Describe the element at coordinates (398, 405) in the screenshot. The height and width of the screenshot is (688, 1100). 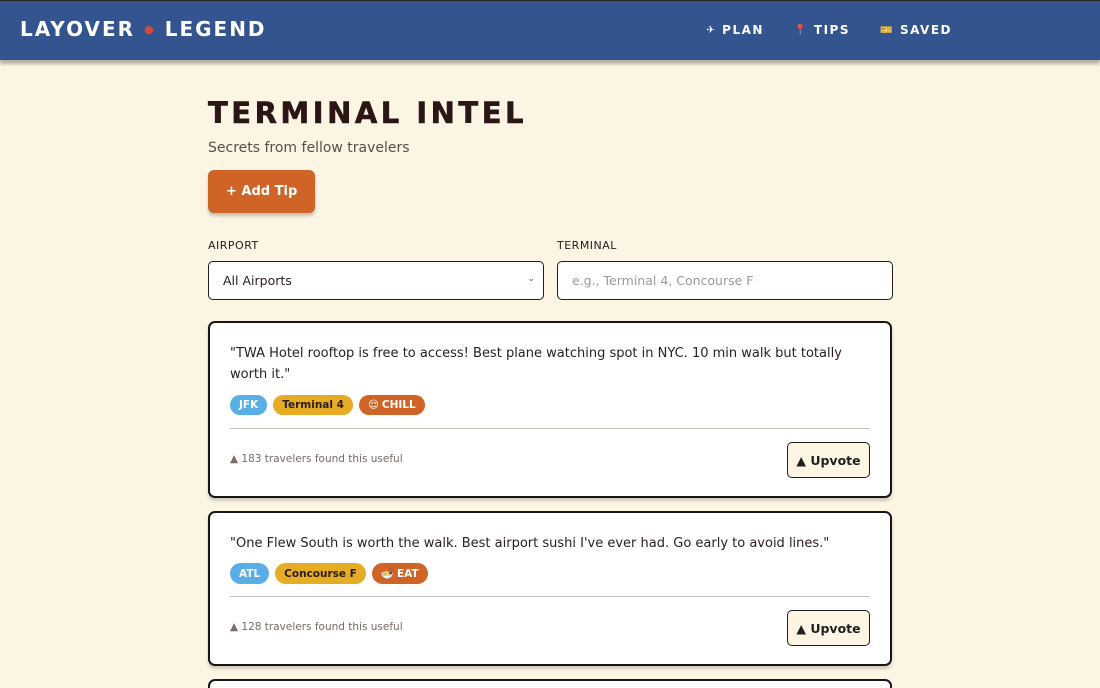
I see `category-label: CHILL` at that location.